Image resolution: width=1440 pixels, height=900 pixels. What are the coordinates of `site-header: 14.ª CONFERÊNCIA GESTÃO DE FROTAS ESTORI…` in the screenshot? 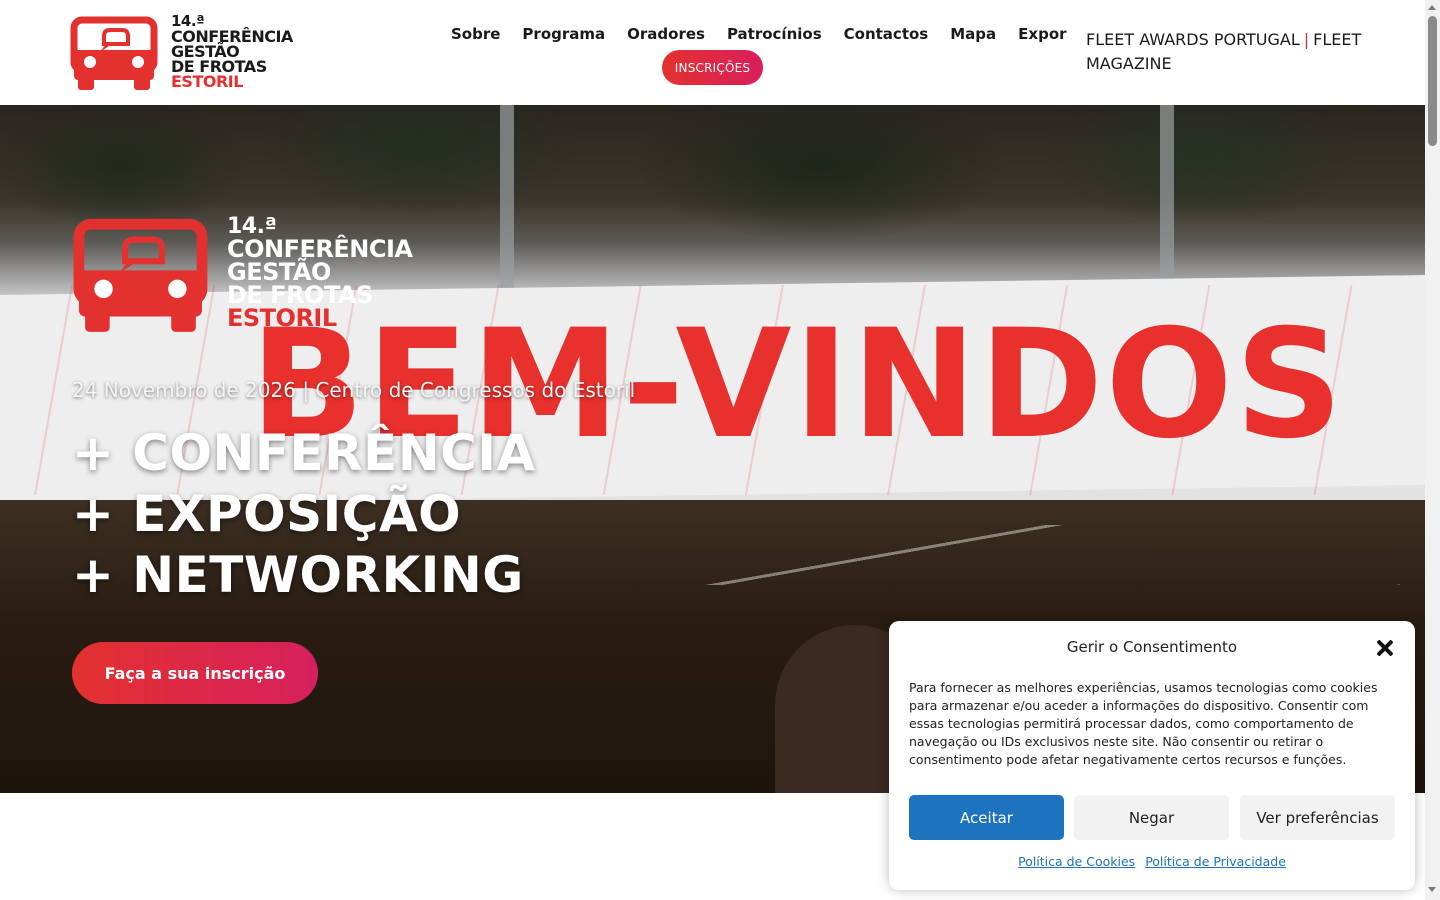 It's located at (712, 52).